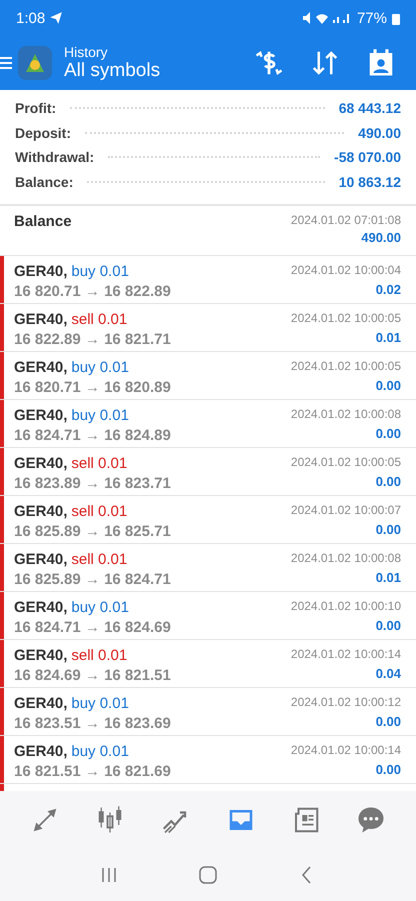  Describe the element at coordinates (44, 182) in the screenshot. I see `summary-label: Balance:` at that location.